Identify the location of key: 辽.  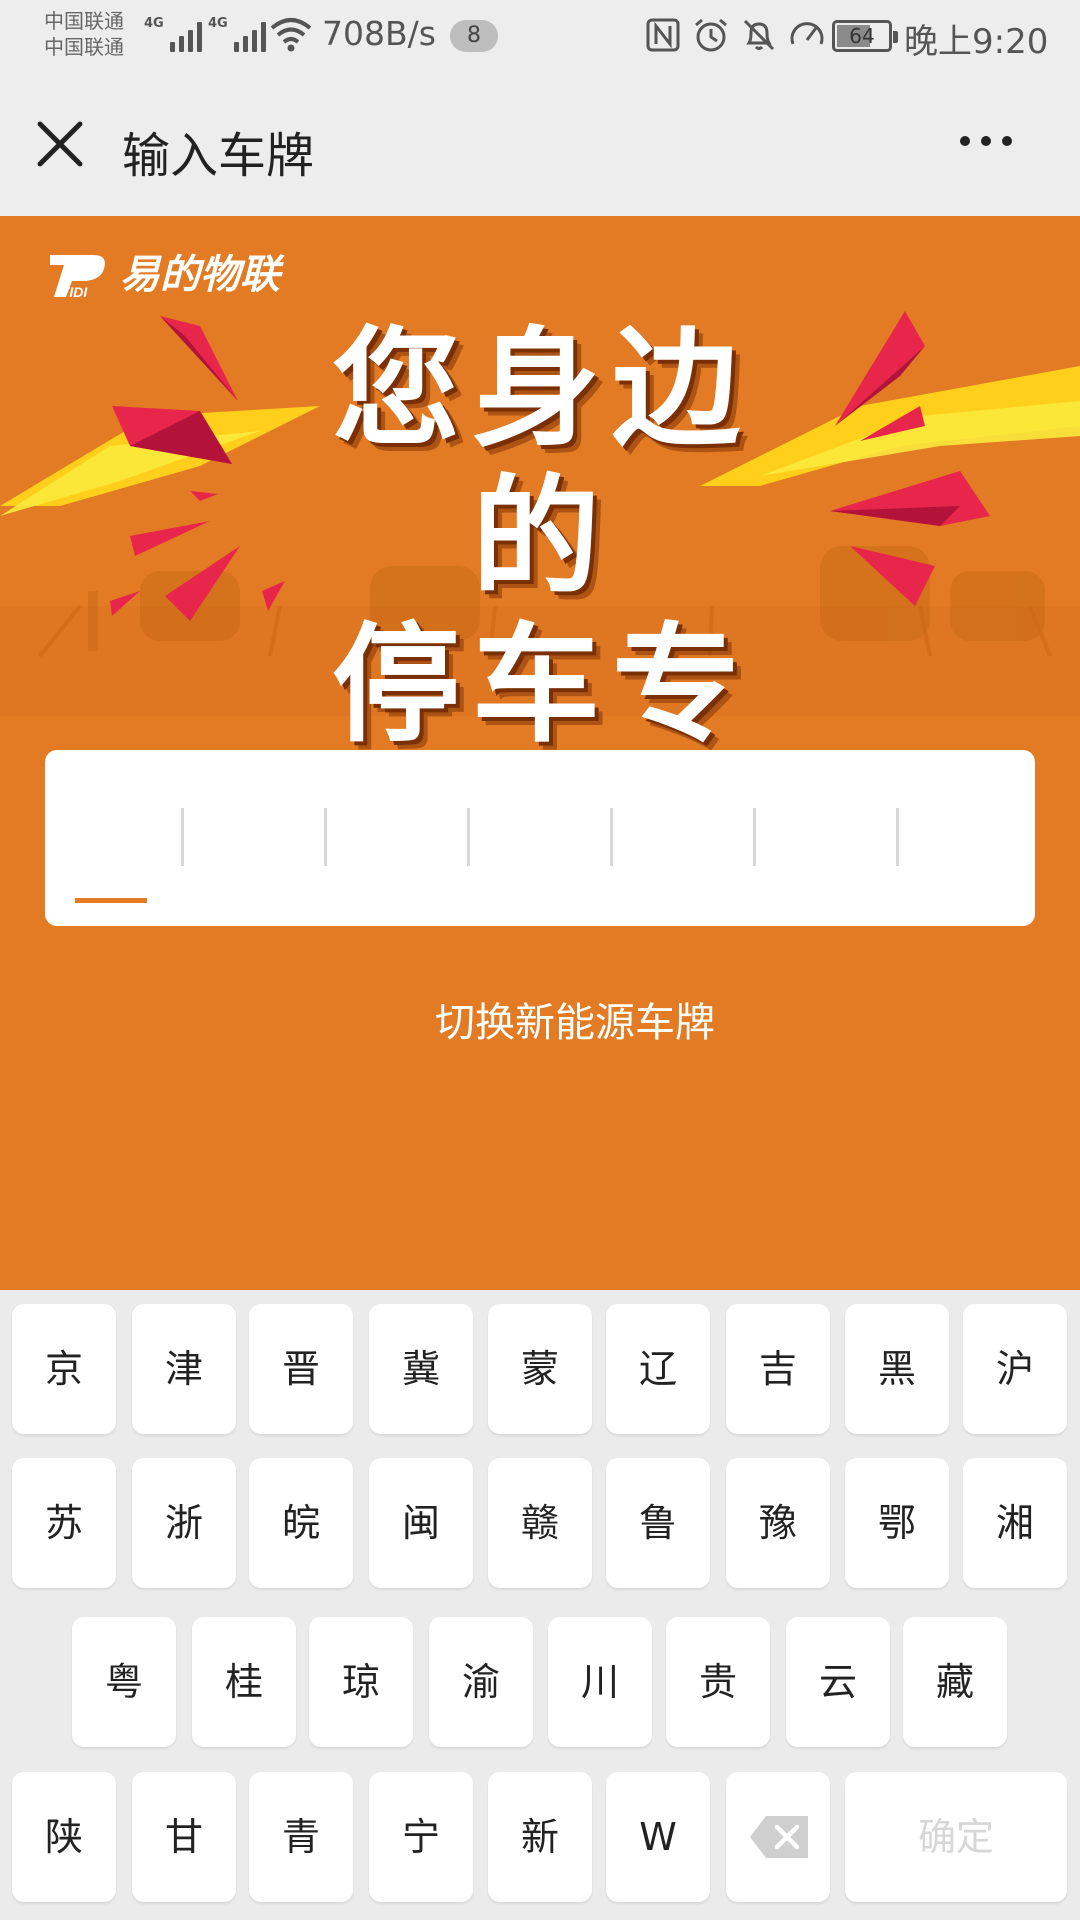
(658, 1369).